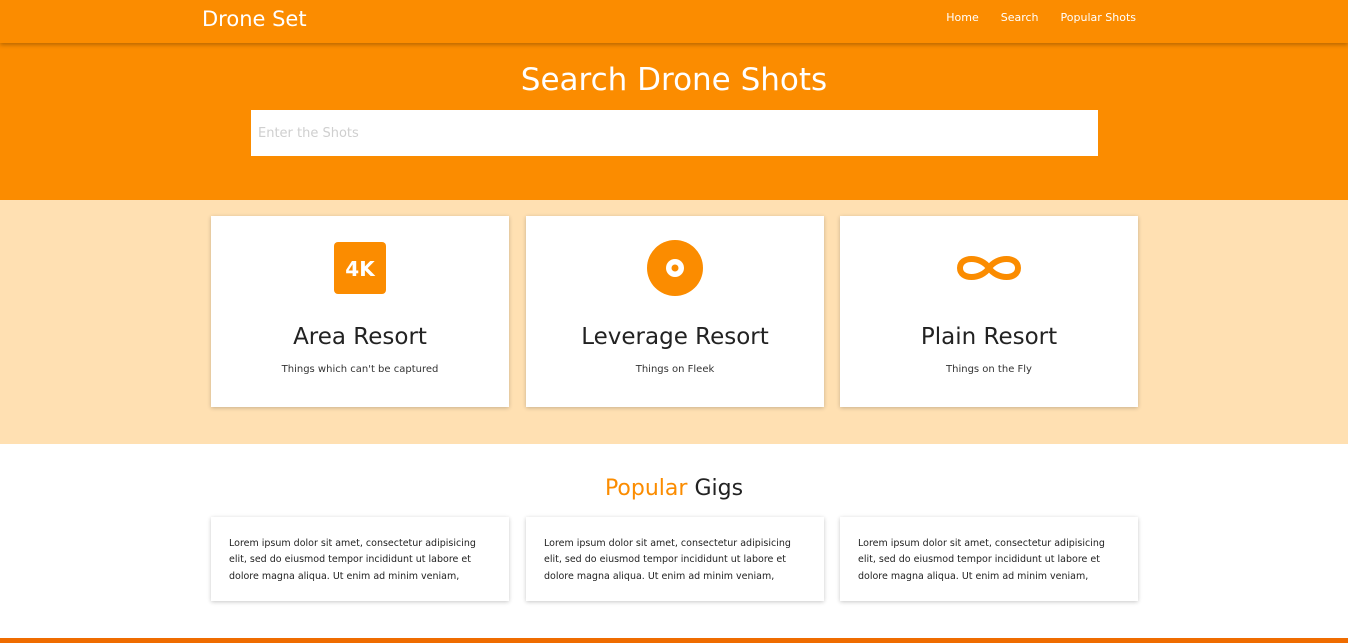  Describe the element at coordinates (360, 337) in the screenshot. I see `feature-title: Area Resort` at that location.